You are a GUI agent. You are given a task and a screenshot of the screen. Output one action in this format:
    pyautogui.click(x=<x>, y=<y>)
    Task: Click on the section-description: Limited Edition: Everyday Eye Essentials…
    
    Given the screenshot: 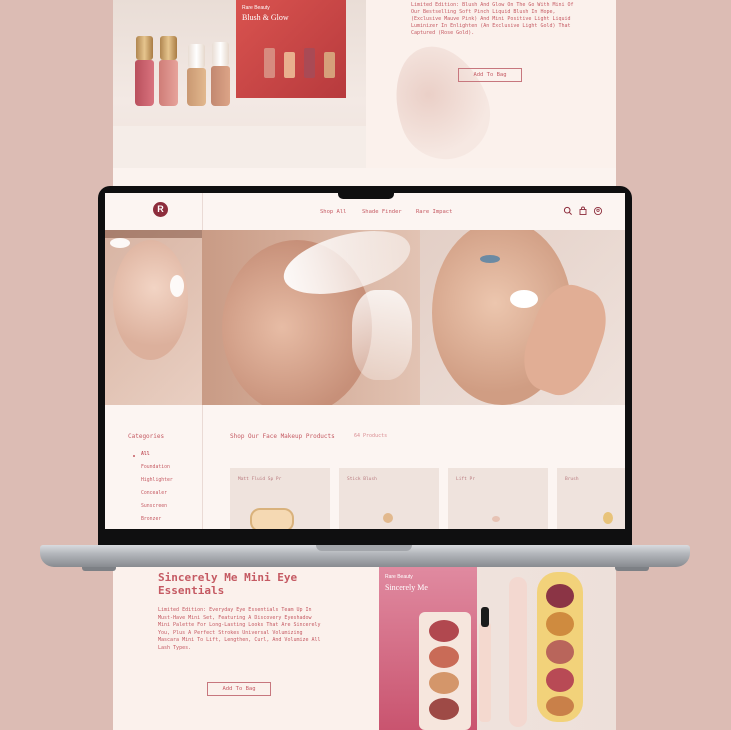 What is the action you would take?
    pyautogui.click(x=239, y=629)
    